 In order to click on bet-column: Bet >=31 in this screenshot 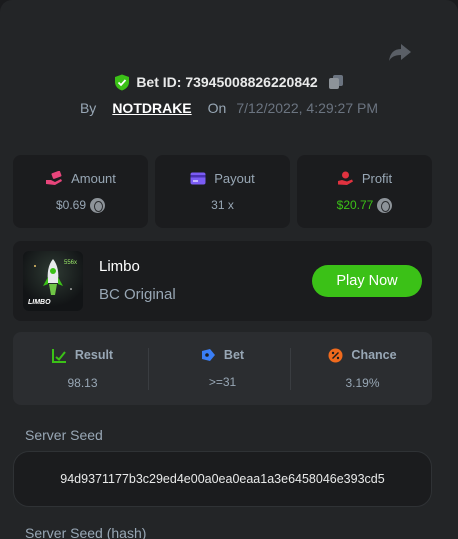, I will do `click(222, 368)`.